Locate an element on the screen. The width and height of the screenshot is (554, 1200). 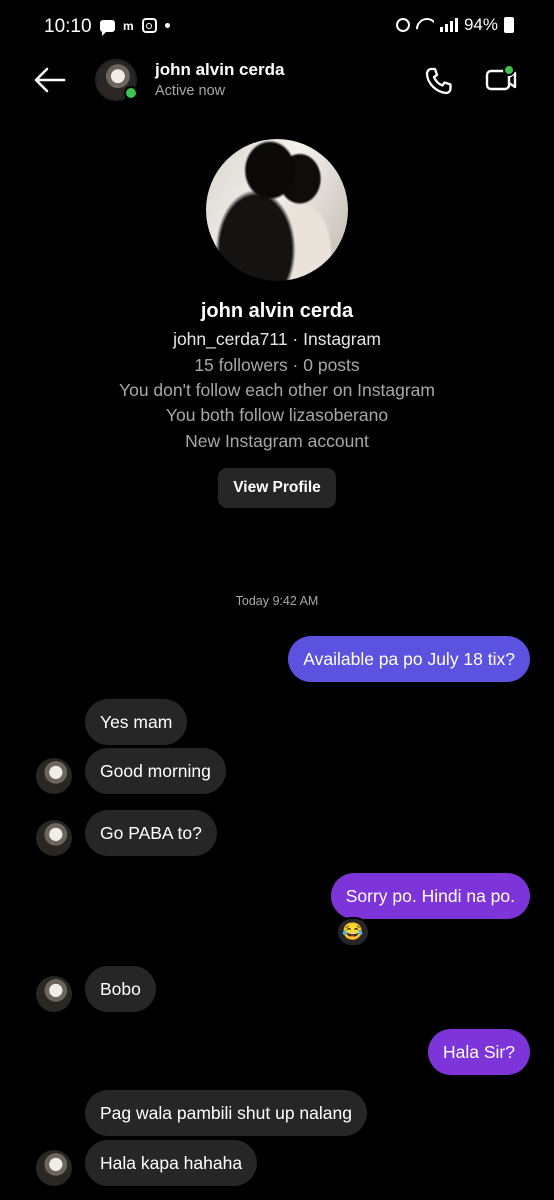
profile-photo is located at coordinates (277, 210).